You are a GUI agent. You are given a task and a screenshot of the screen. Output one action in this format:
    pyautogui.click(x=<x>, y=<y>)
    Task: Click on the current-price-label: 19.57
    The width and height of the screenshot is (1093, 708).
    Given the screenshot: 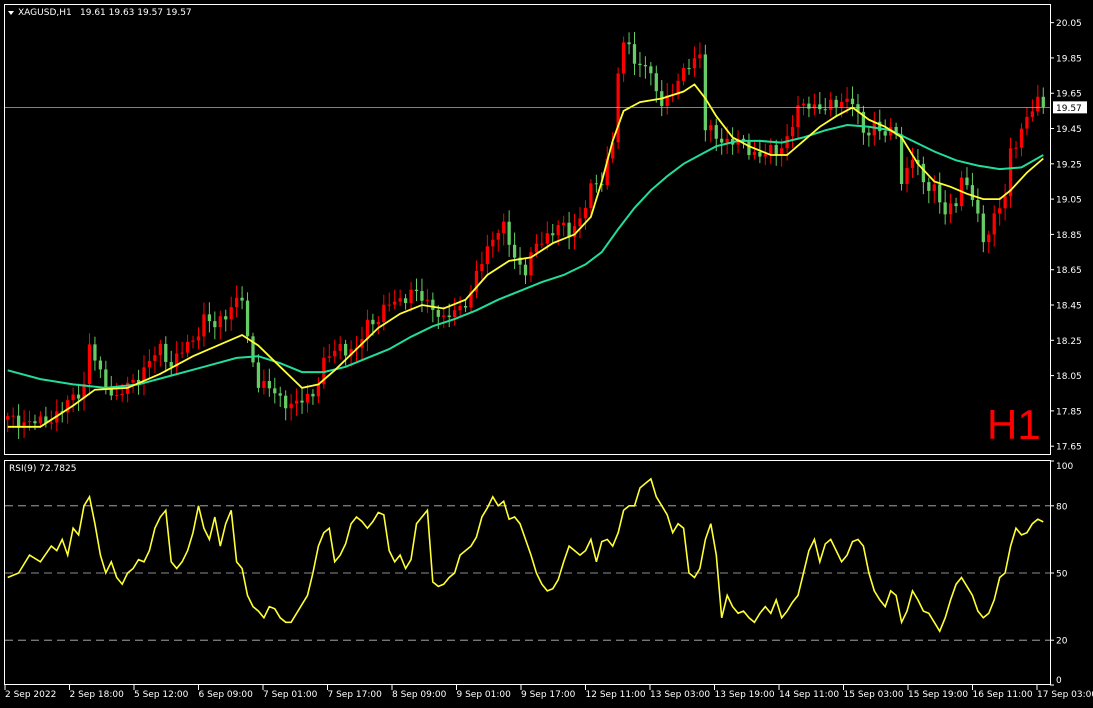 What is the action you would take?
    pyautogui.click(x=1069, y=109)
    